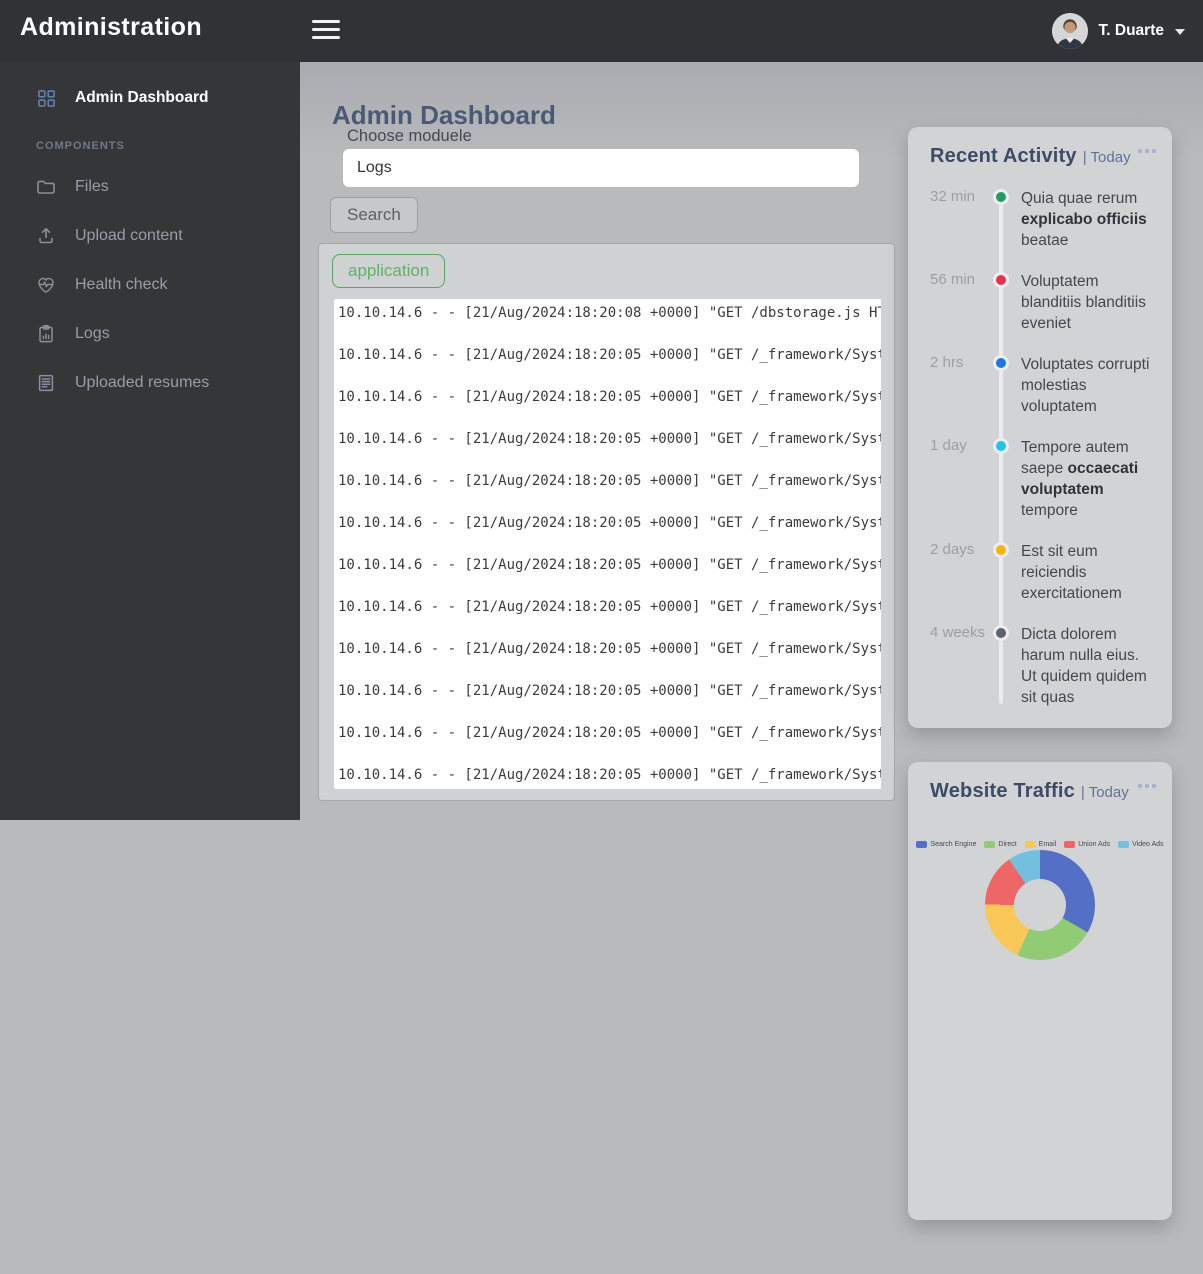 This screenshot has width=1203, height=1274. Describe the element at coordinates (952, 549) in the screenshot. I see `timeline-time: 2 days` at that location.